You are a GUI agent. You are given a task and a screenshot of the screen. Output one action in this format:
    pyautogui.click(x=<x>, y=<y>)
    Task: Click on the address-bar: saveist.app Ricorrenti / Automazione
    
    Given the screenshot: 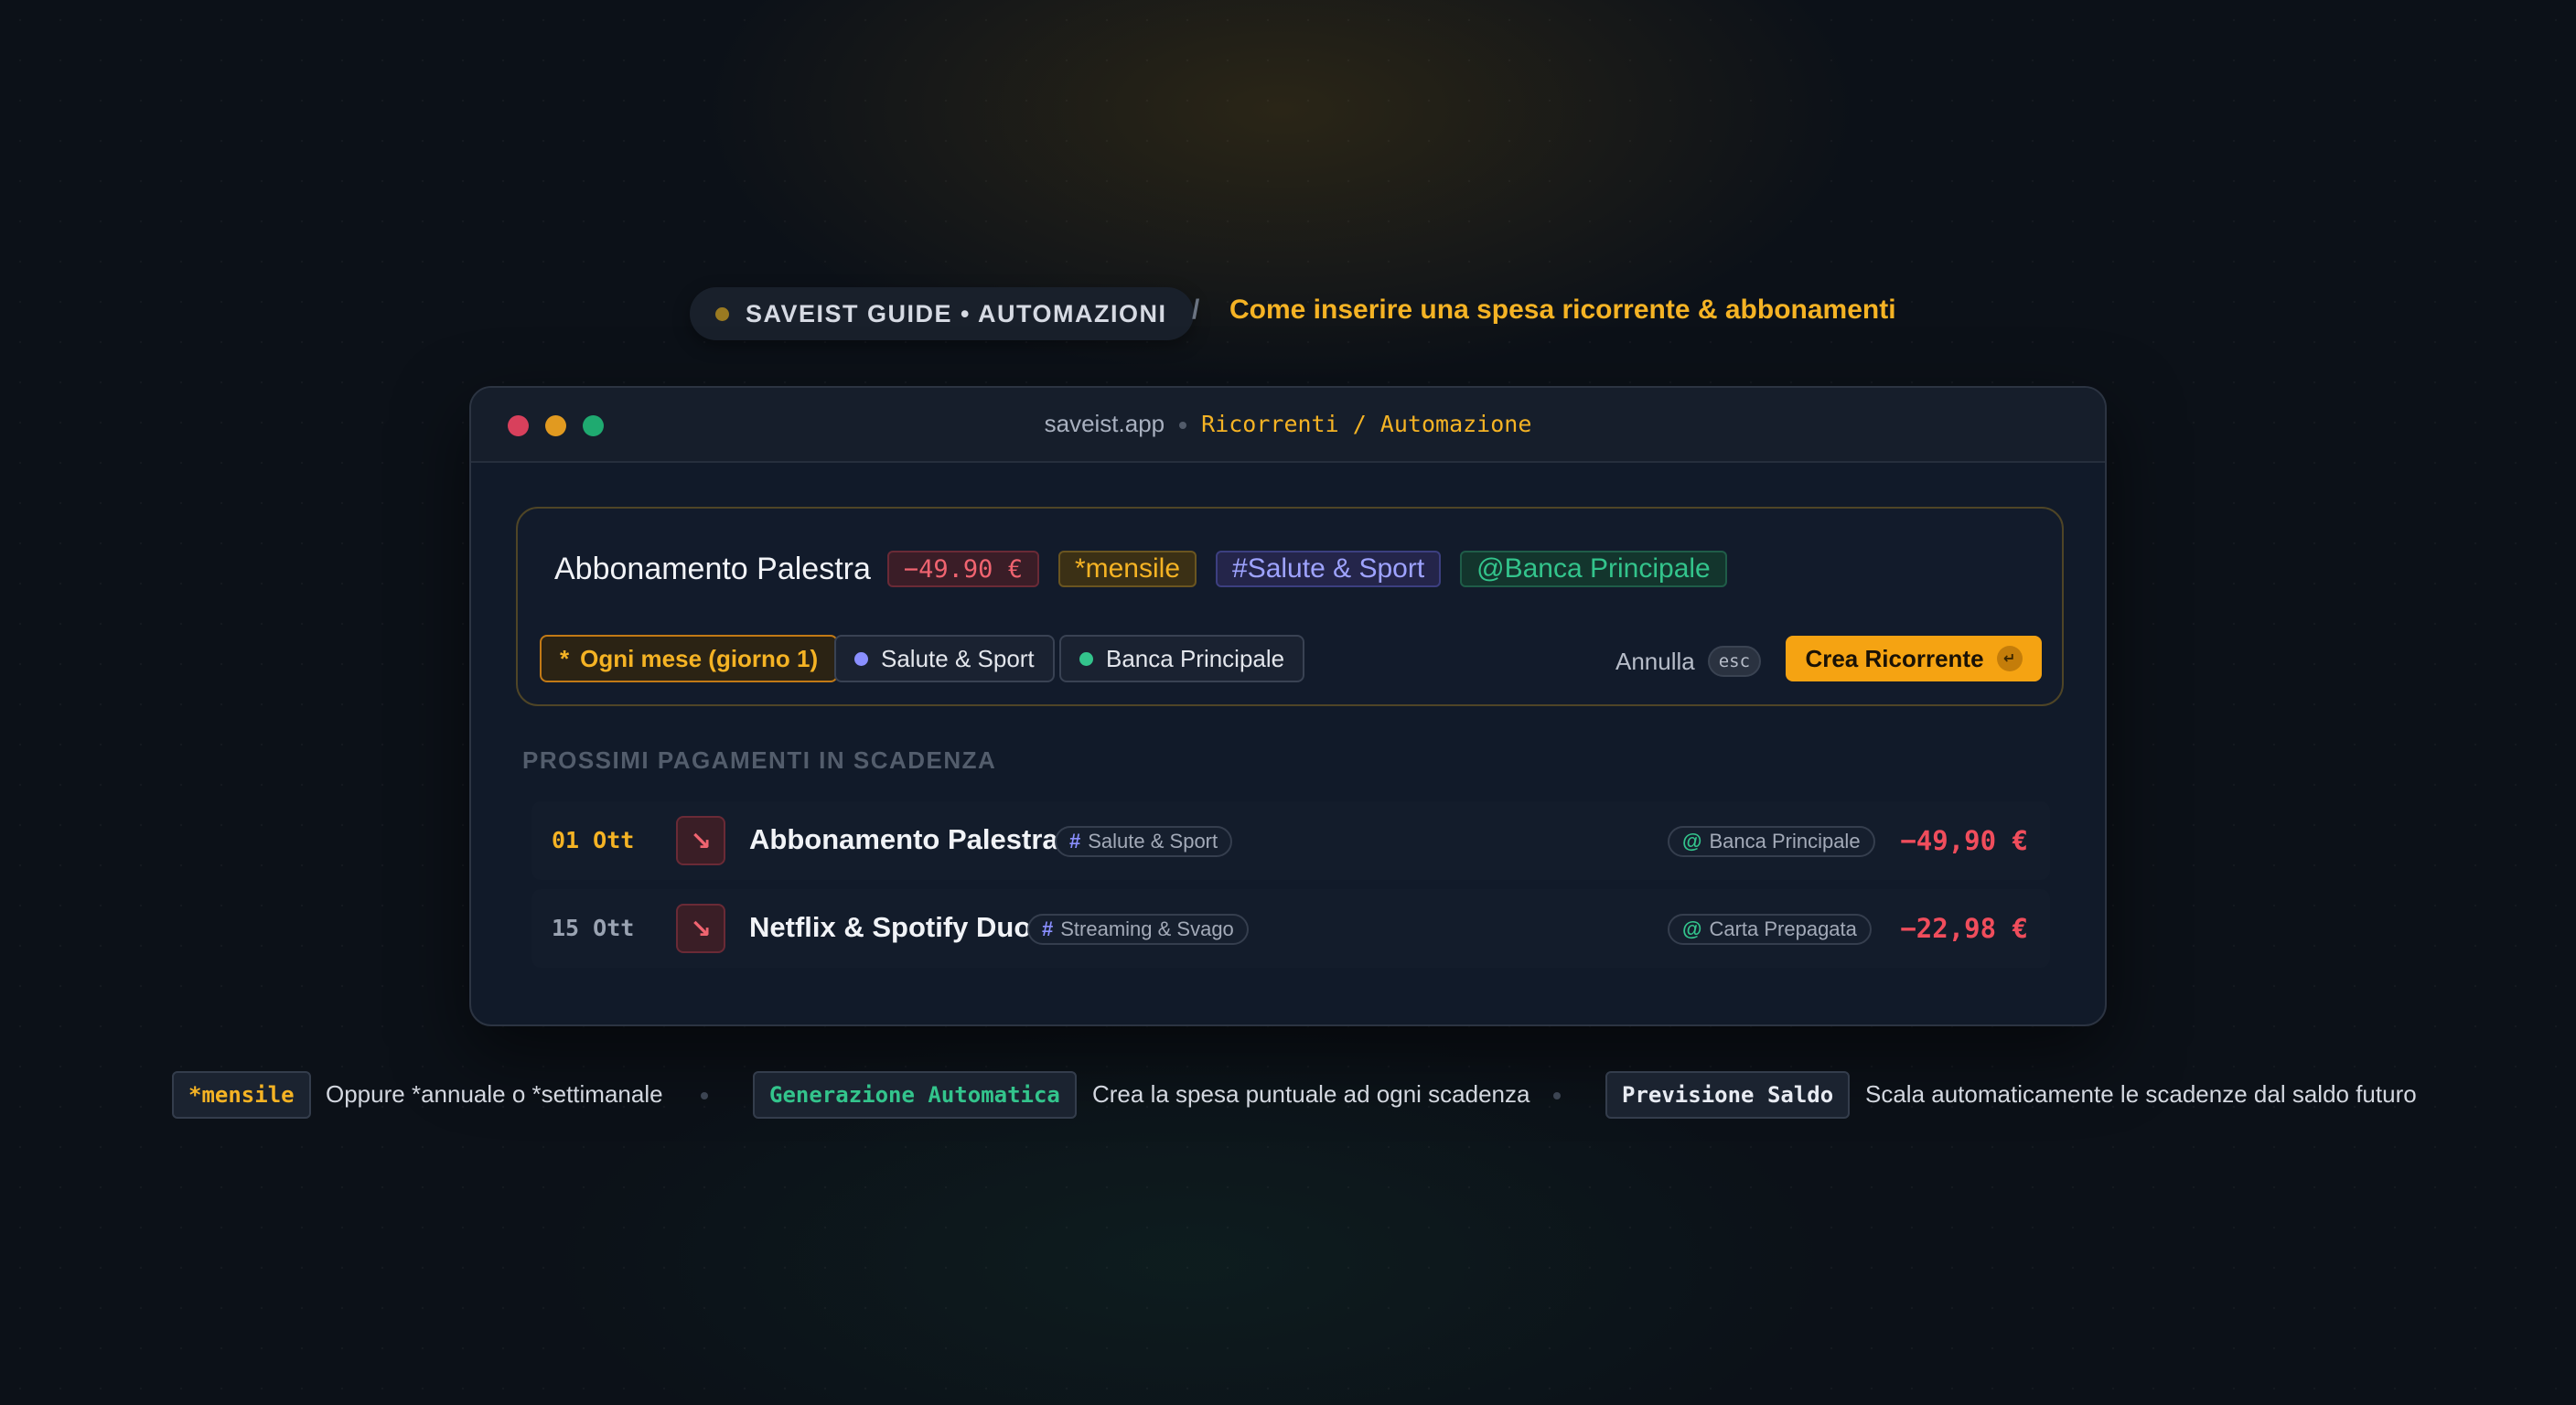 What is the action you would take?
    pyautogui.click(x=1288, y=424)
    